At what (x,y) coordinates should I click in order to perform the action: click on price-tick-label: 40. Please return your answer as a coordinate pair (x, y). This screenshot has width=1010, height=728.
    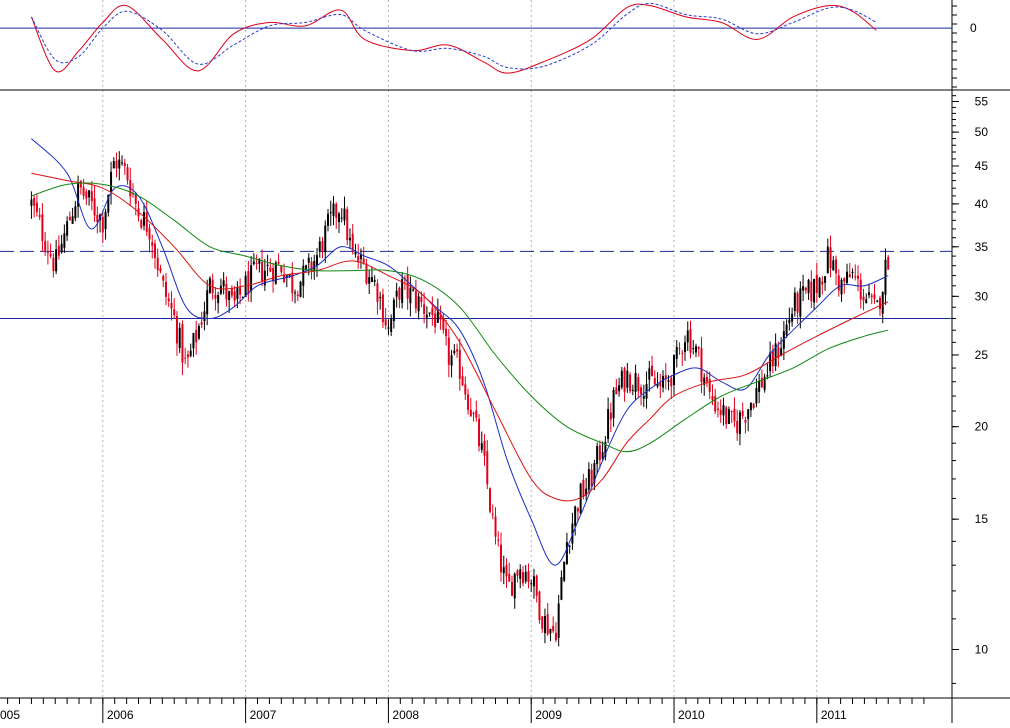
    Looking at the image, I should click on (982, 204).